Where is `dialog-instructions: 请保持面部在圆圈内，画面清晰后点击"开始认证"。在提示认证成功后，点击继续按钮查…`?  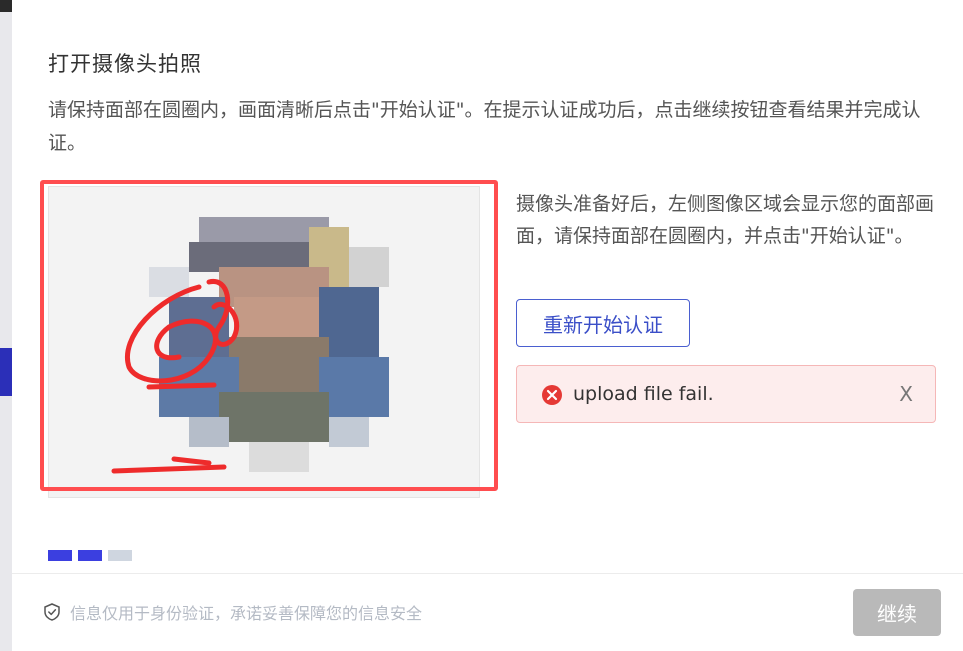 dialog-instructions: 请保持面部在圆圈内，画面清晰后点击"开始认证"。在提示认证成功后，点击继续按钮查… is located at coordinates (484, 126).